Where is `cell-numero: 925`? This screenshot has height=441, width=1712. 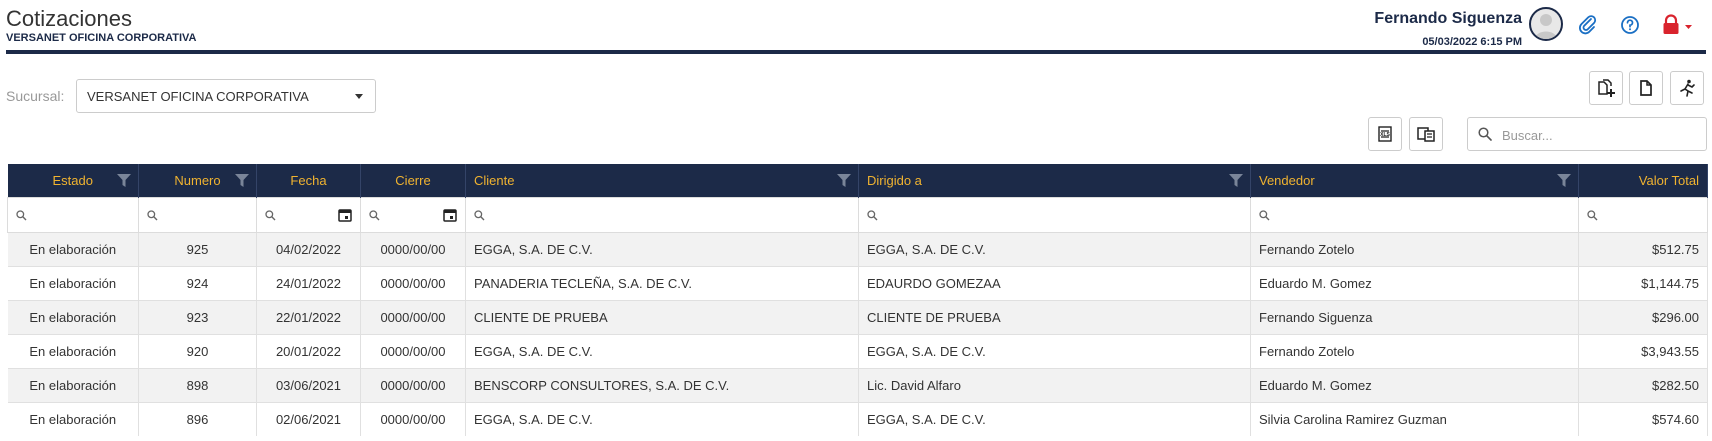
cell-numero: 925 is located at coordinates (197, 249).